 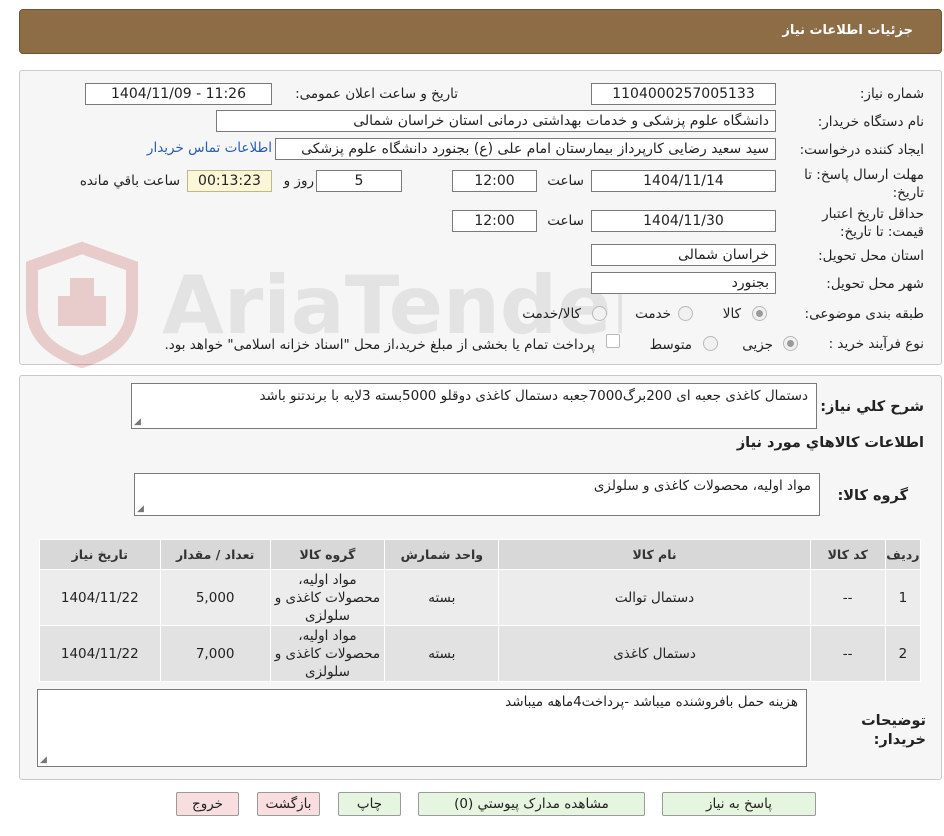 What do you see at coordinates (903, 653) in the screenshot?
I see `cell-row-number: 2` at bounding box center [903, 653].